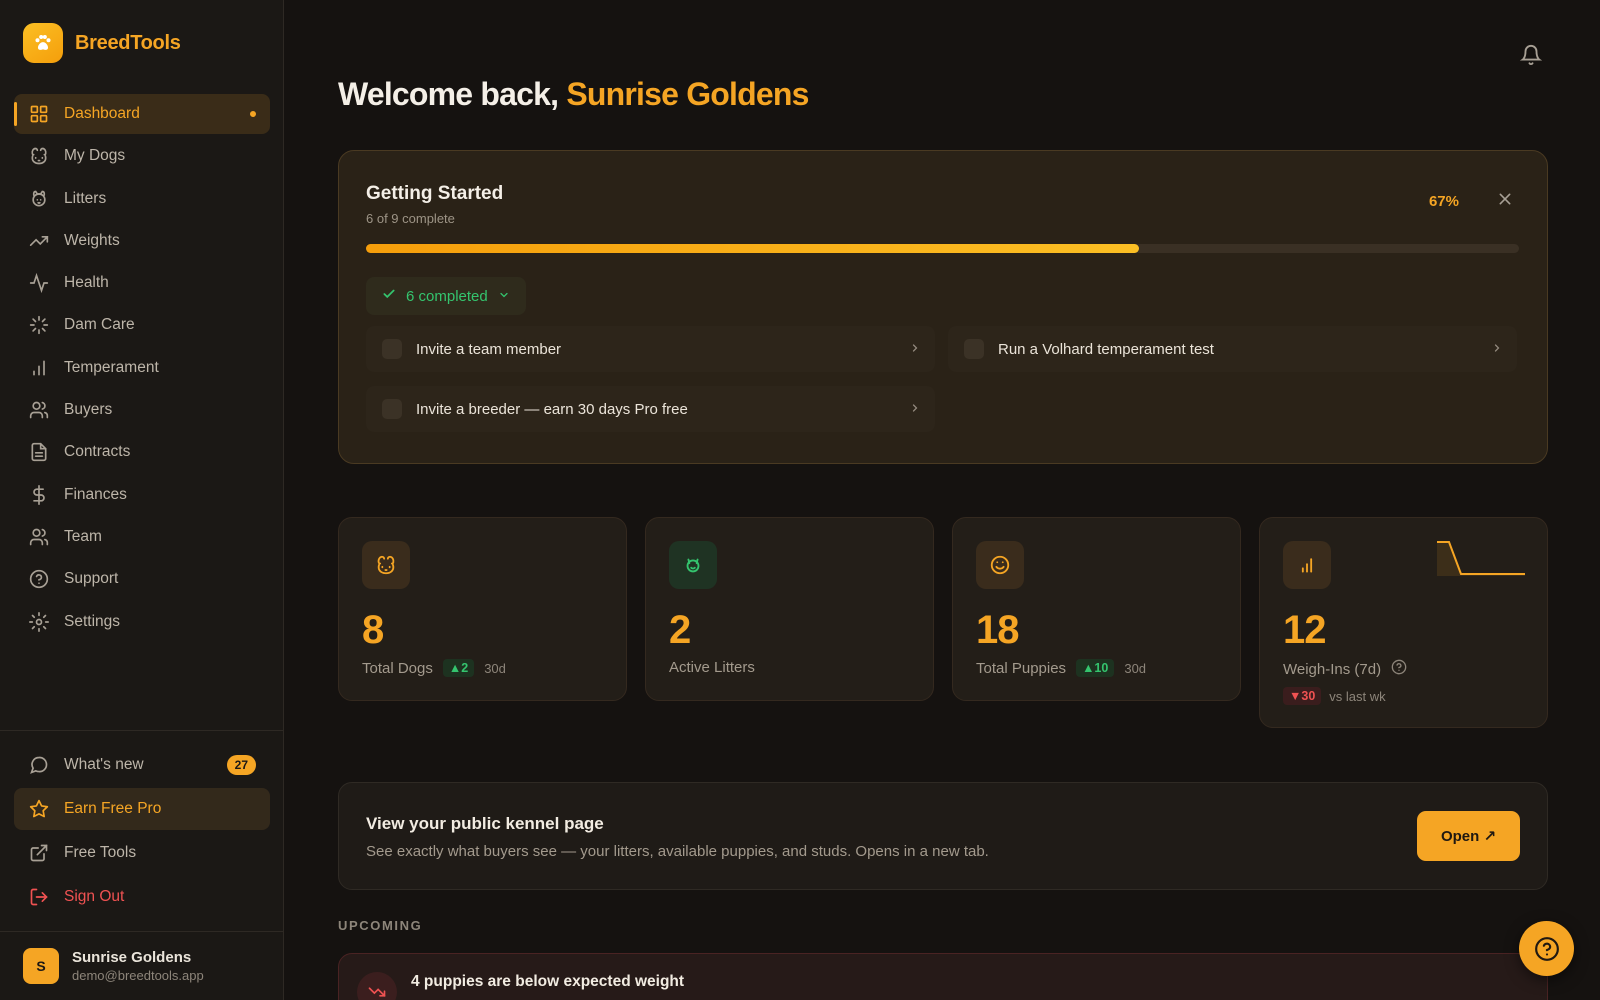 The width and height of the screenshot is (1600, 1000). What do you see at coordinates (1531, 57) in the screenshot?
I see `bell-icon` at bounding box center [1531, 57].